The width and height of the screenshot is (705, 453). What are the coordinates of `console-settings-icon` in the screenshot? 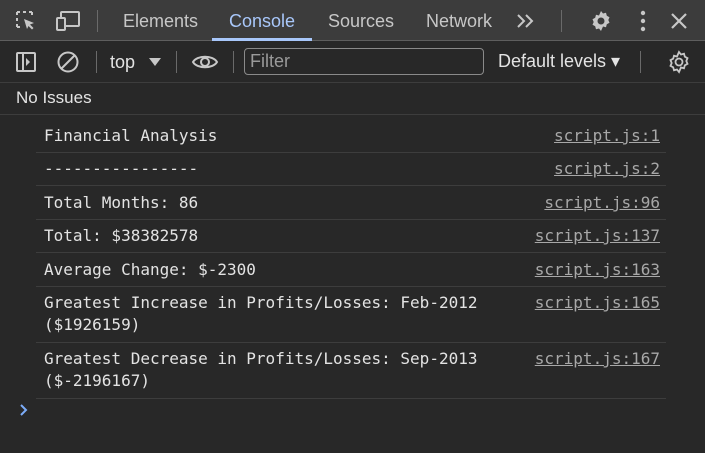 It's located at (679, 62).